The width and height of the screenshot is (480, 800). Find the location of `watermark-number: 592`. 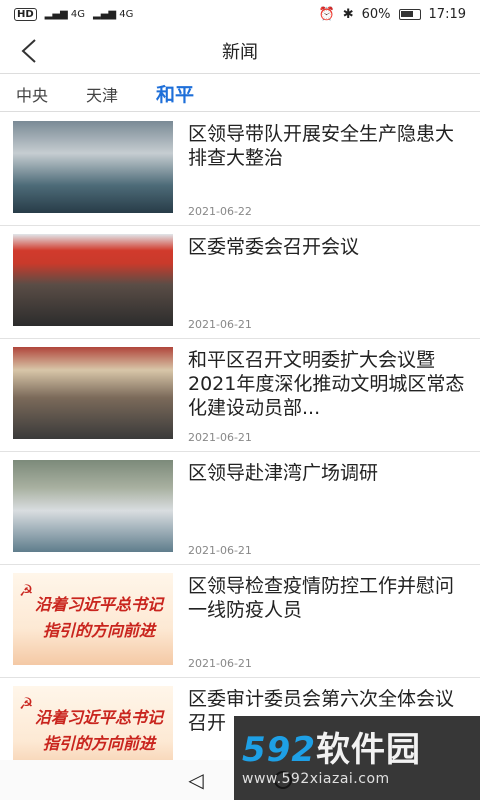

watermark-number: 592 is located at coordinates (279, 750).